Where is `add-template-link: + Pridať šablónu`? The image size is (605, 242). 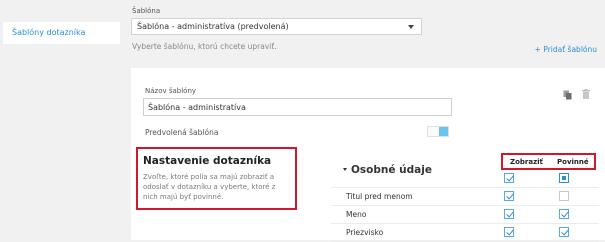
add-template-link: + Pridať šablónu is located at coordinates (566, 49).